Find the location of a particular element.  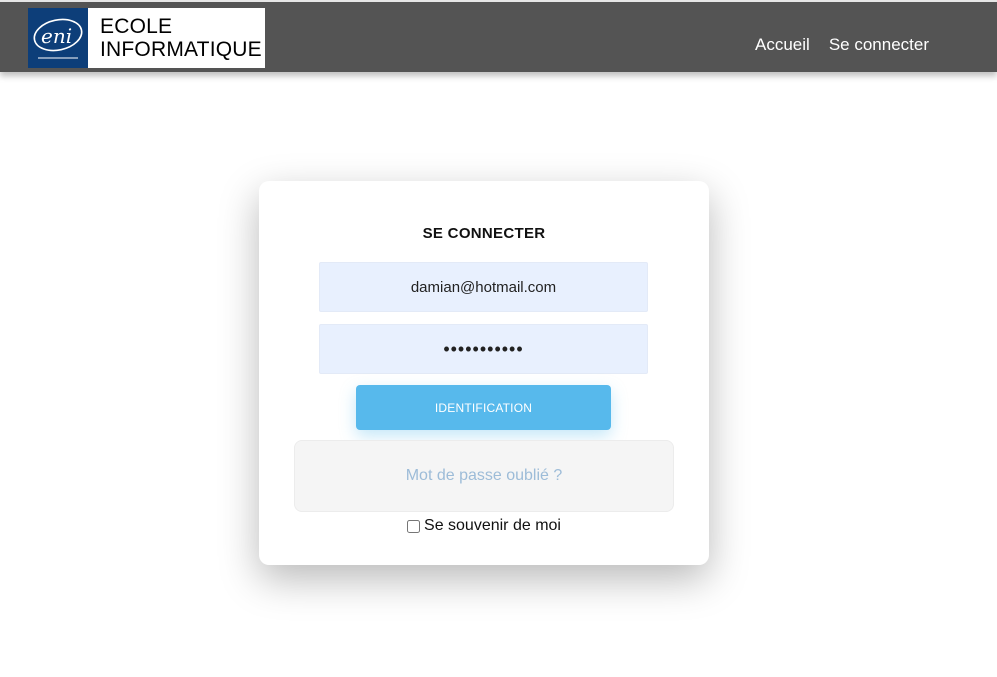

eni-logo-icon: eni is located at coordinates (58, 38).